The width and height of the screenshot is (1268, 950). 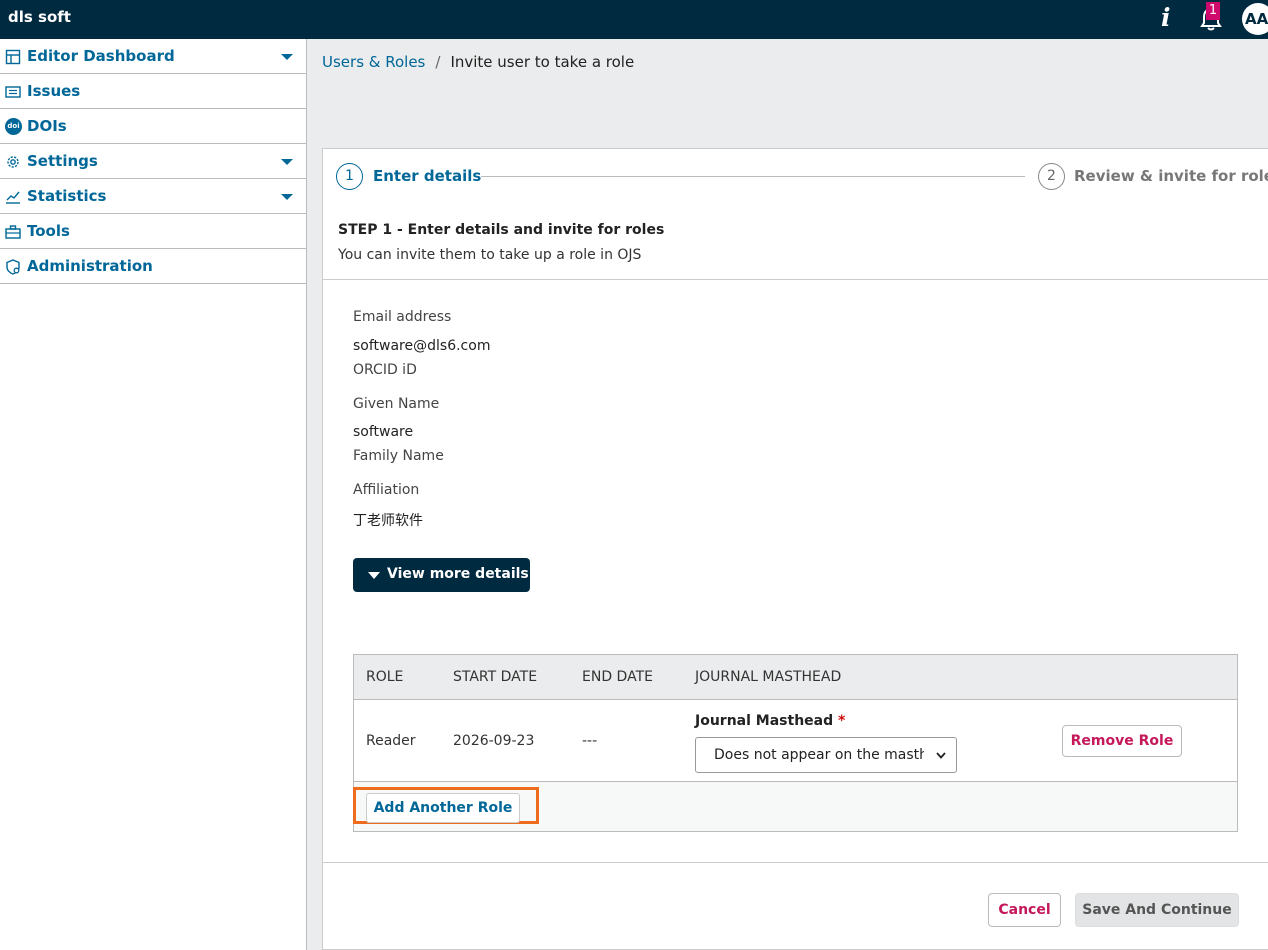 I want to click on admin-icon, so click(x=13, y=267).